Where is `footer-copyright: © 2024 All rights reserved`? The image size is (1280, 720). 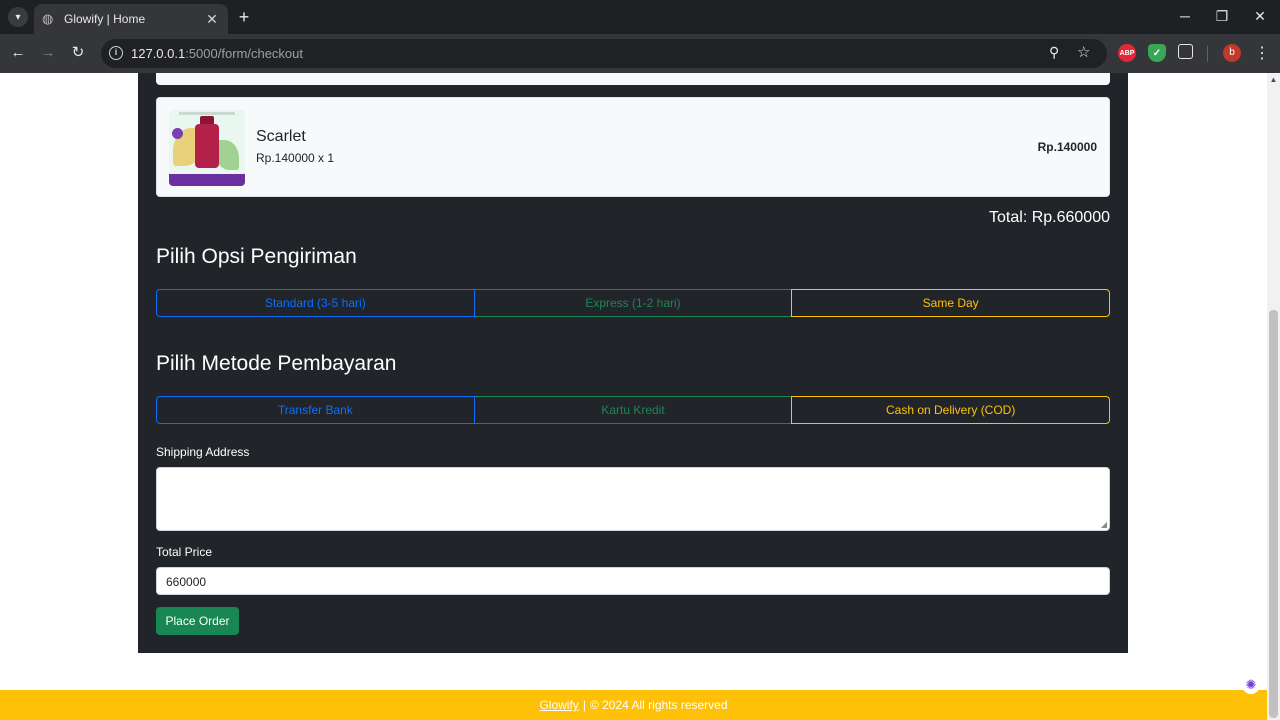 footer-copyright: © 2024 All rights reserved is located at coordinates (658, 705).